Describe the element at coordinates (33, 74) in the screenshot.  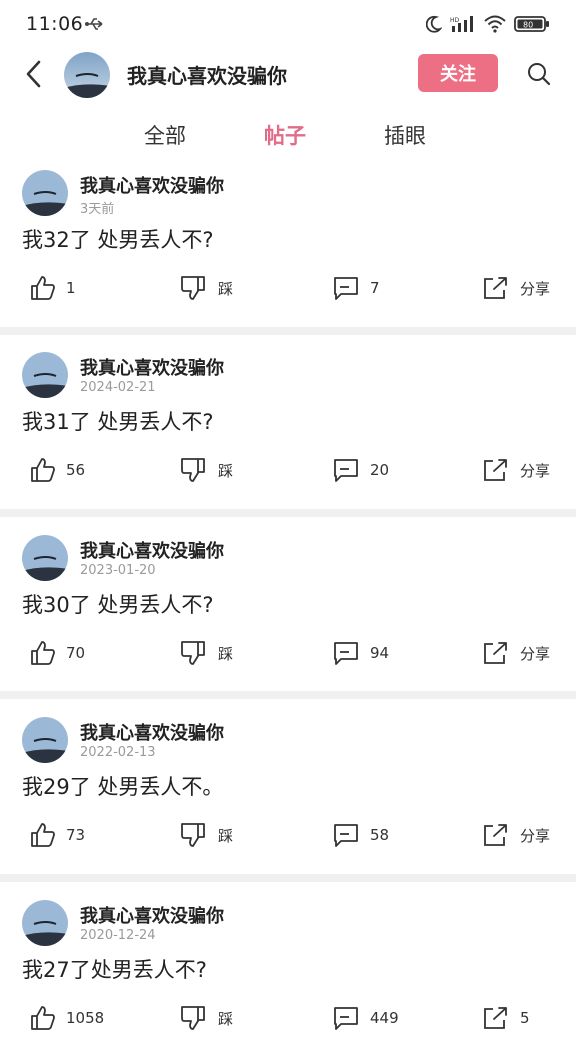
I see `back-arrow-icon` at that location.